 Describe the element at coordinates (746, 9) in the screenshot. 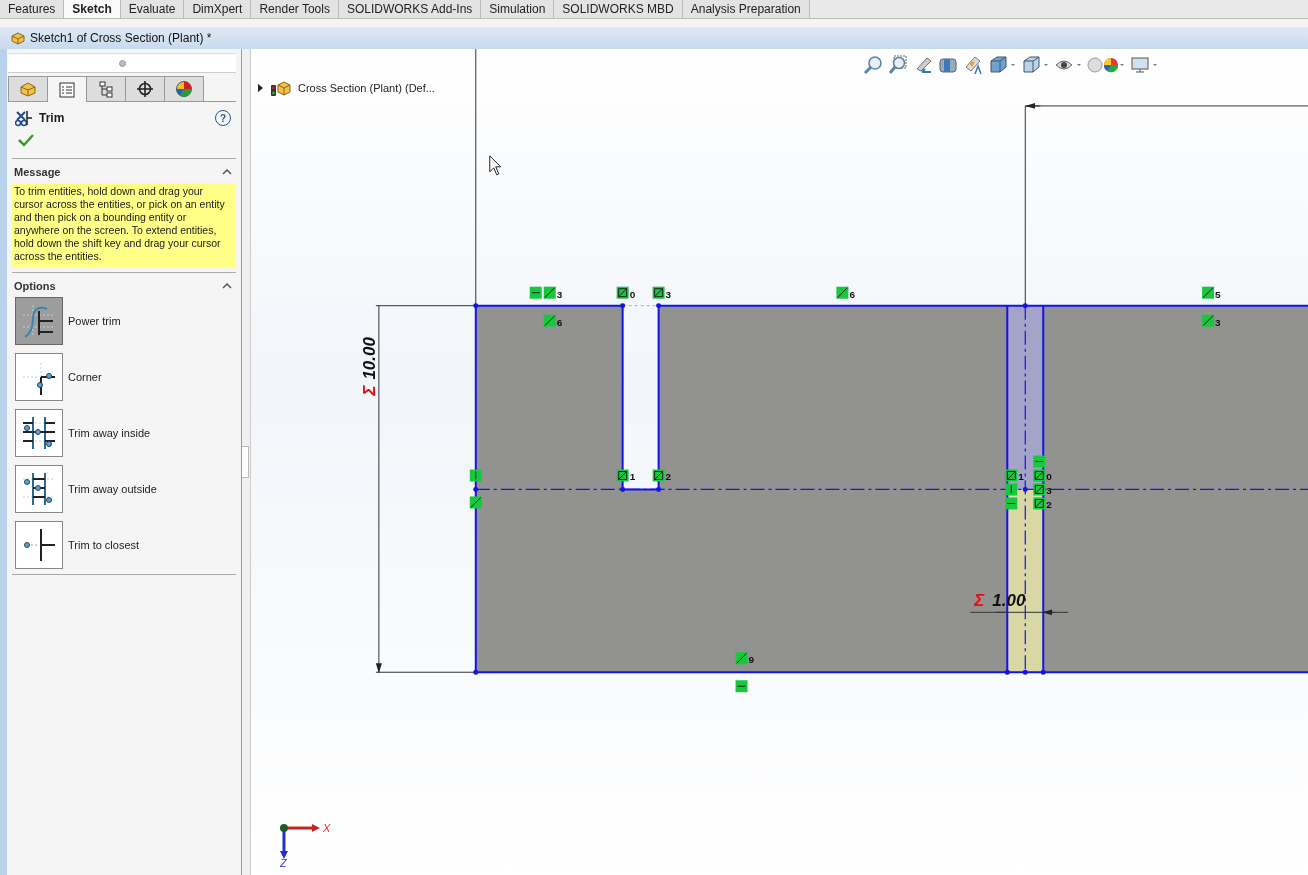

I see `command-tab: Analysis Preparation` at that location.